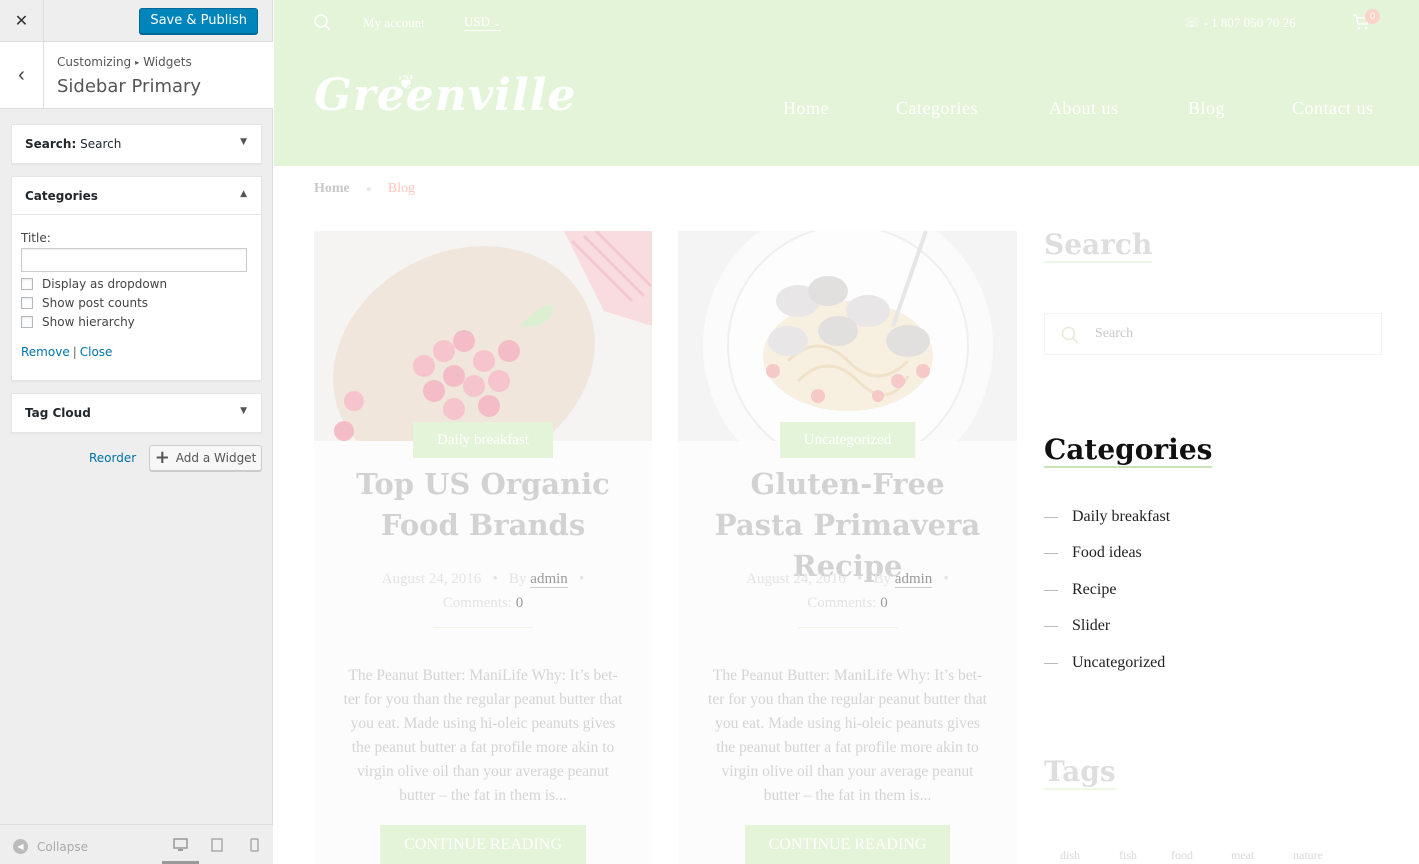 The height and width of the screenshot is (864, 1419). What do you see at coordinates (205, 458) in the screenshot?
I see `add-widget-button: + Add a Widget` at bounding box center [205, 458].